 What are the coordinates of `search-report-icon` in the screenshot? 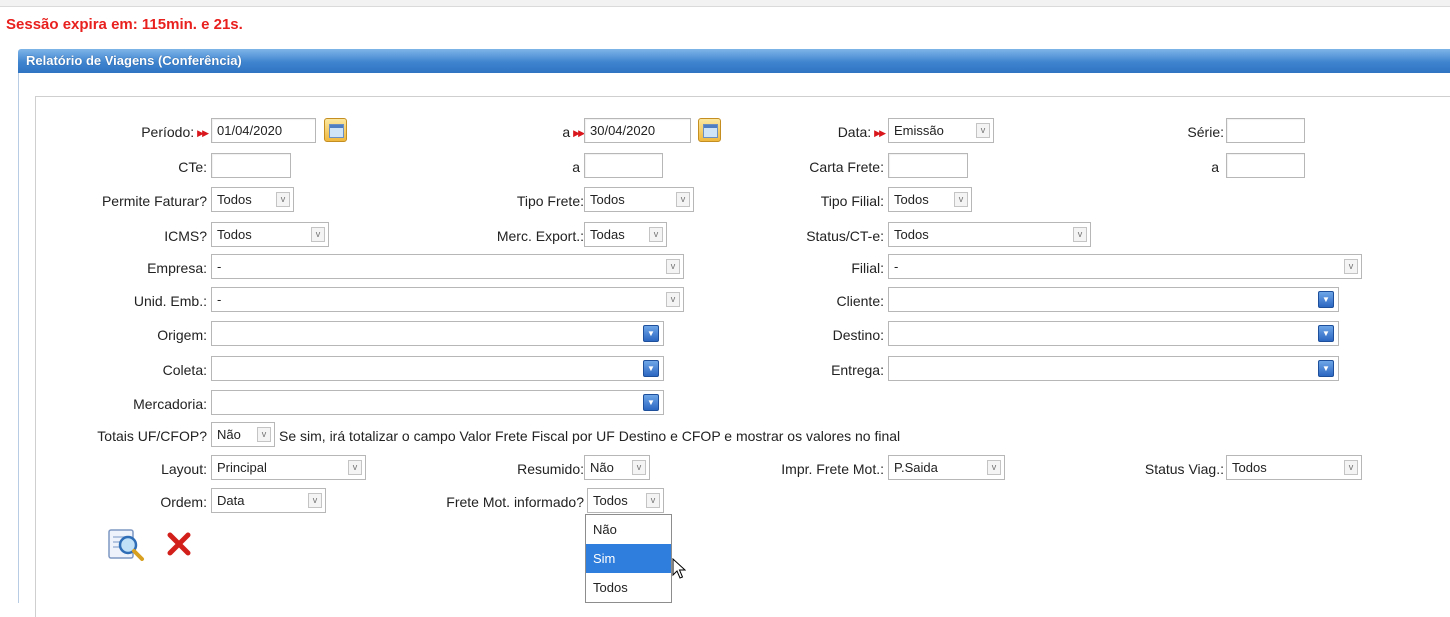 It's located at (130, 544).